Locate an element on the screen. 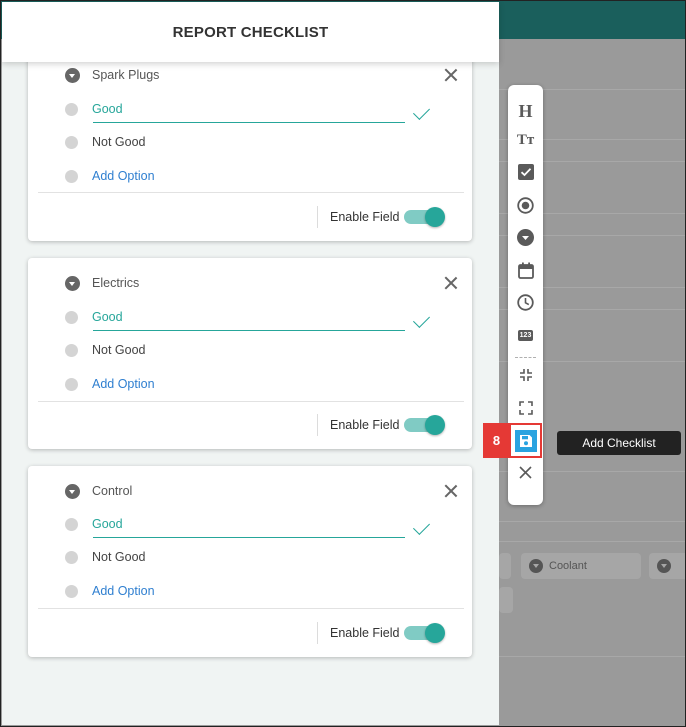 The width and height of the screenshot is (686, 727). collapse-icon is located at coordinates (525, 375).